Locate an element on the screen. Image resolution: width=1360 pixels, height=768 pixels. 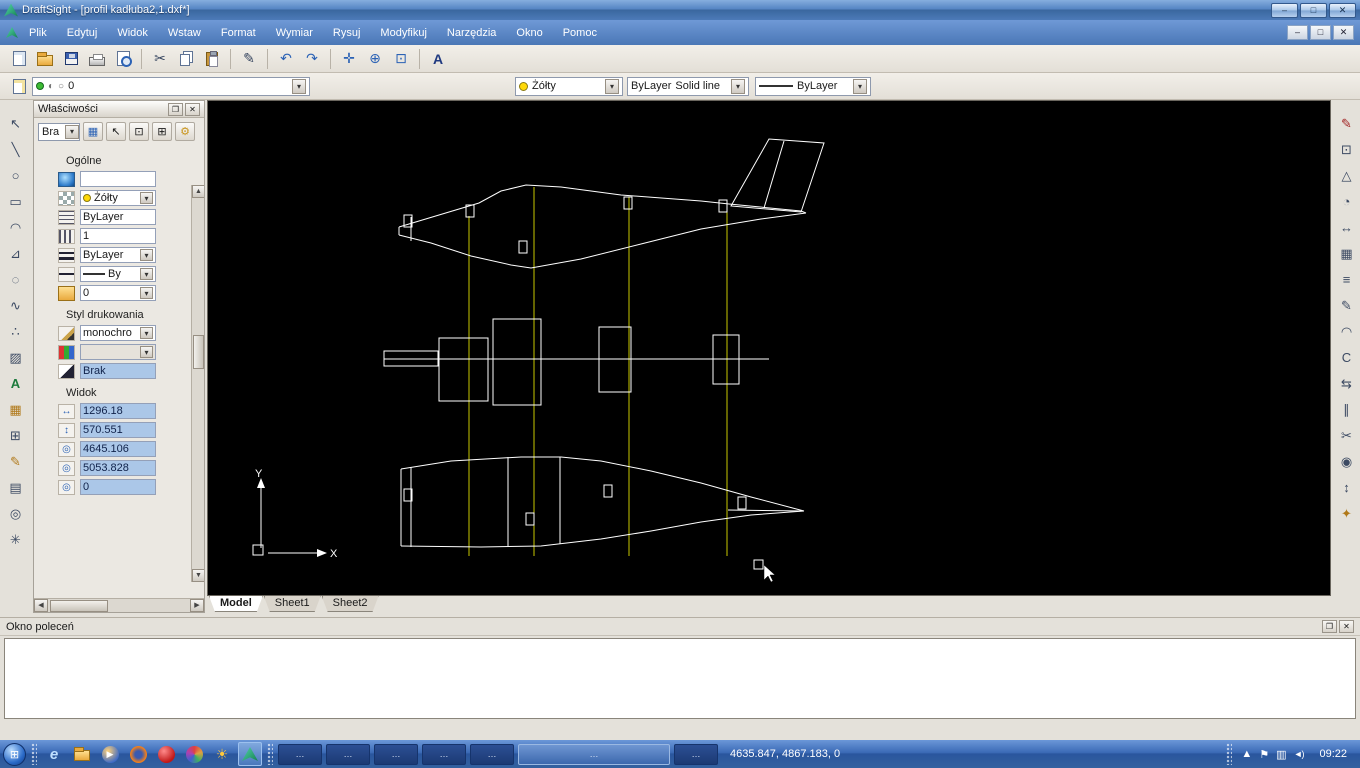
ring-tool-button: ◎ is located at coordinates (16, 513).